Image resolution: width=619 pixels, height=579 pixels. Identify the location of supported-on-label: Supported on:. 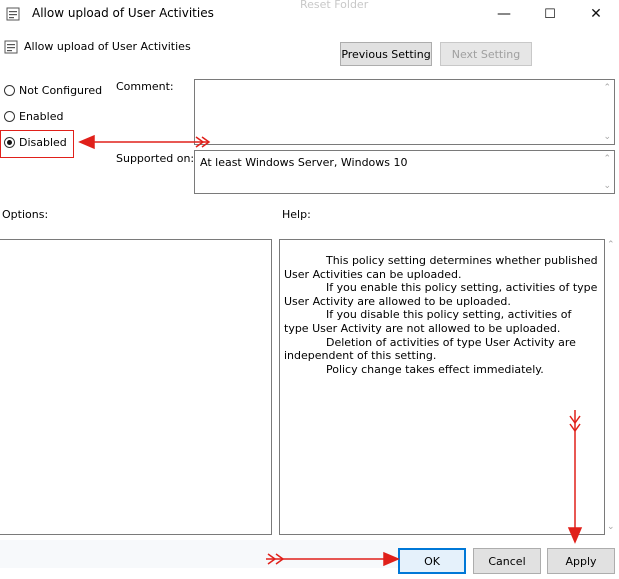
(155, 158).